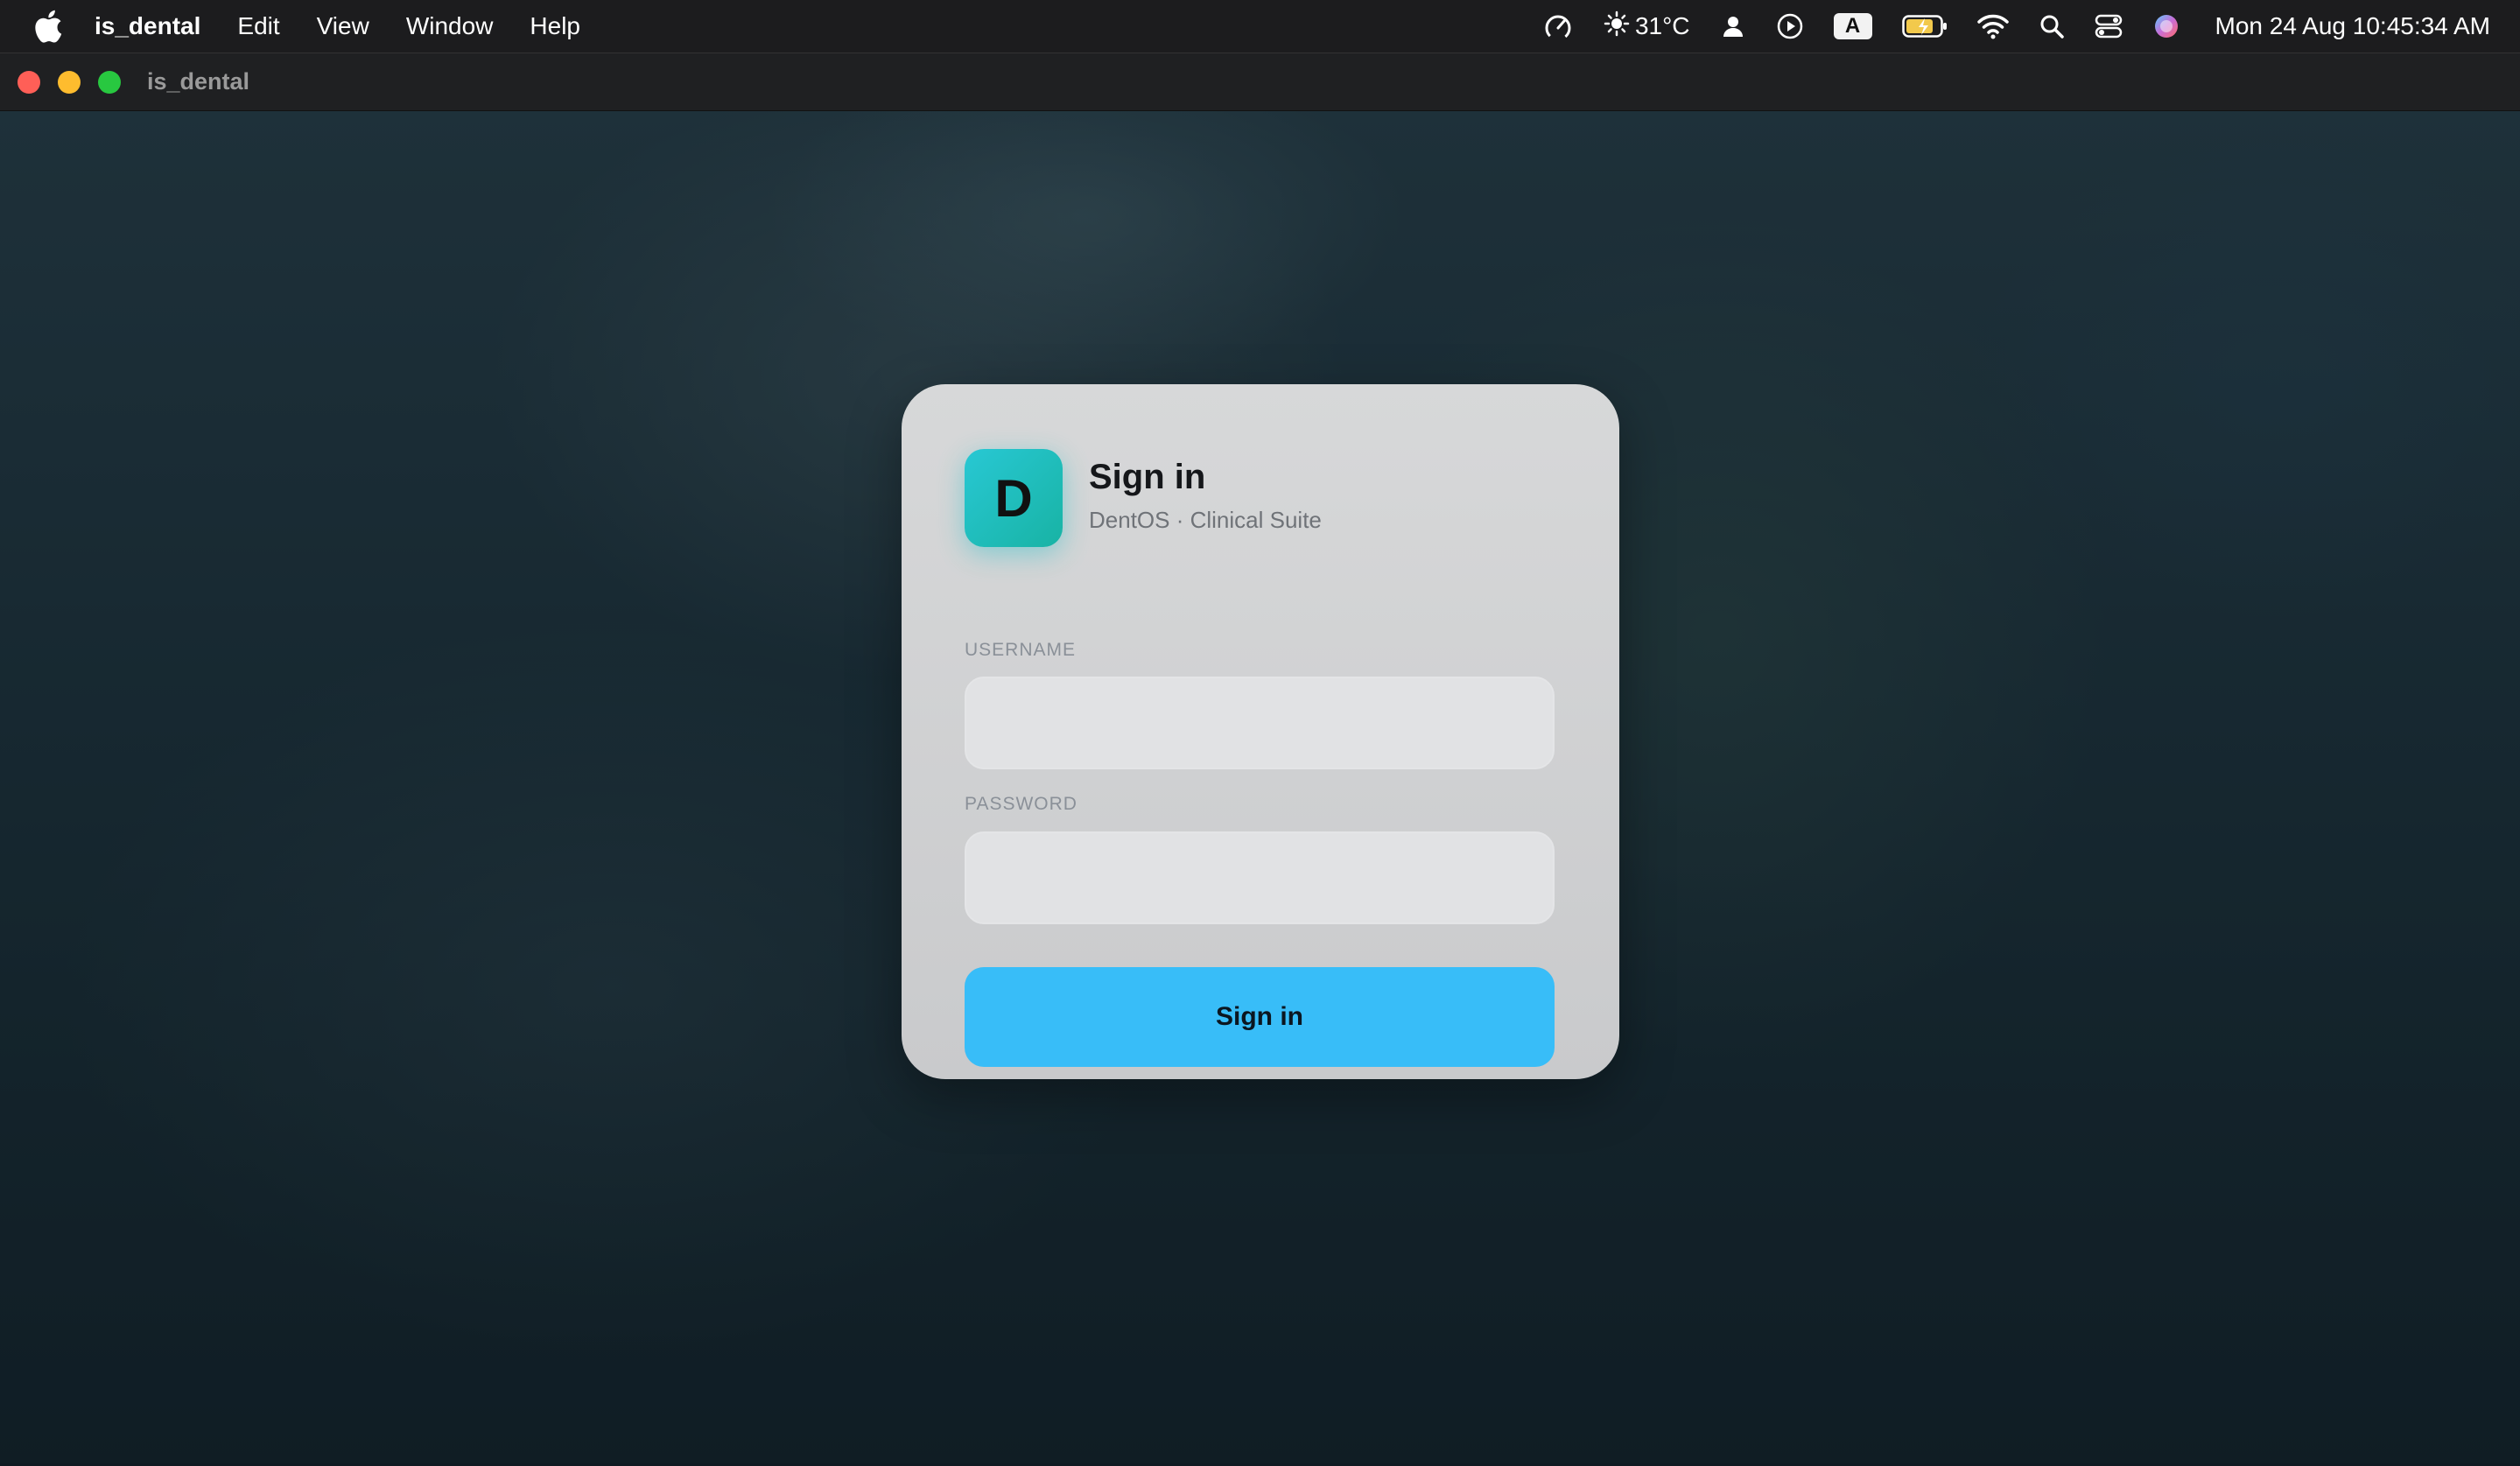 This screenshot has width=2520, height=1466. What do you see at coordinates (1662, 25) in the screenshot?
I see `weather-temperature: 31°C` at bounding box center [1662, 25].